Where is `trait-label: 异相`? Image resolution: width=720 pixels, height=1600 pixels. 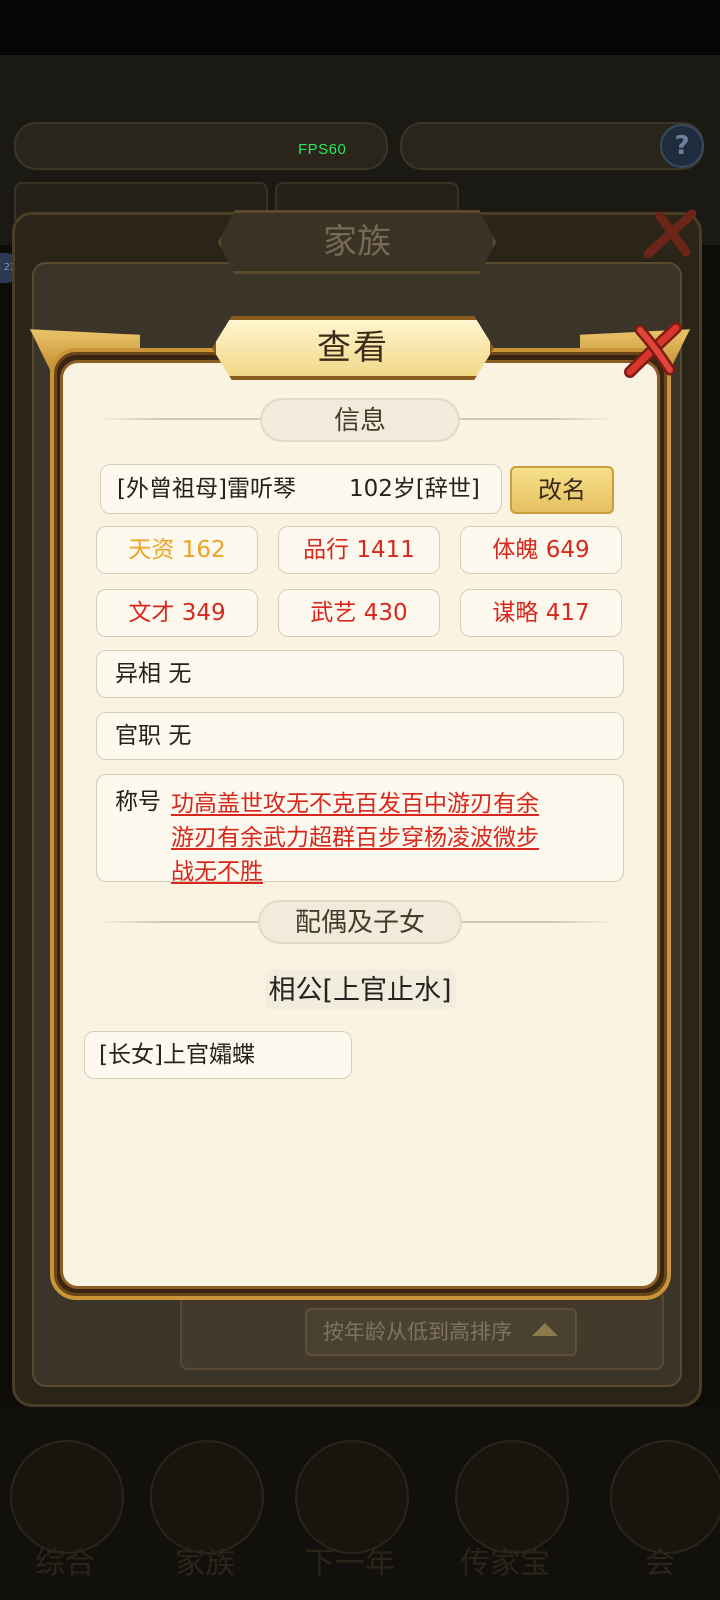 trait-label: 异相 is located at coordinates (138, 674).